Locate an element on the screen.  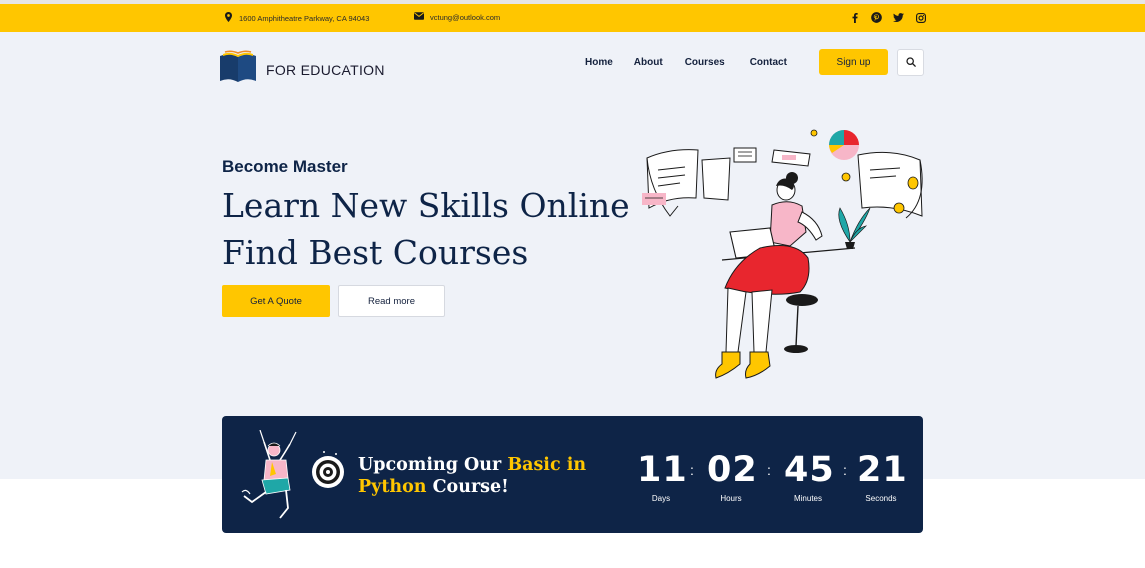
instagram-icon is located at coordinates (920, 17).